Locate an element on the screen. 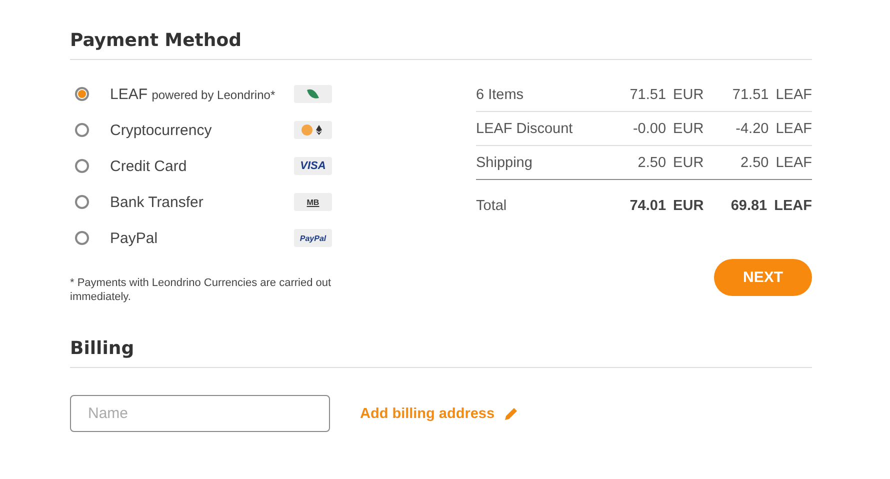  coins-icon is located at coordinates (313, 130).